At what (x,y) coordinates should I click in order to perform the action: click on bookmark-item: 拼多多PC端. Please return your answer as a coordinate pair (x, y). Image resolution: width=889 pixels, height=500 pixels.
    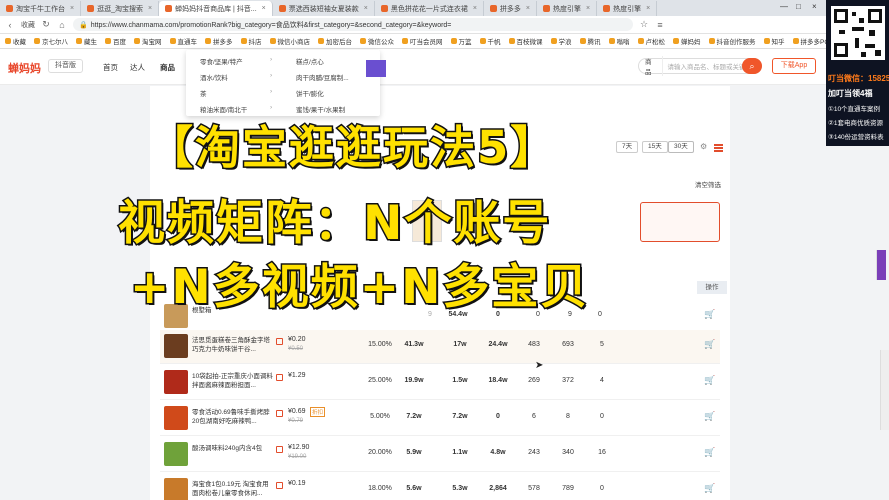
    Looking at the image, I should click on (809, 41).